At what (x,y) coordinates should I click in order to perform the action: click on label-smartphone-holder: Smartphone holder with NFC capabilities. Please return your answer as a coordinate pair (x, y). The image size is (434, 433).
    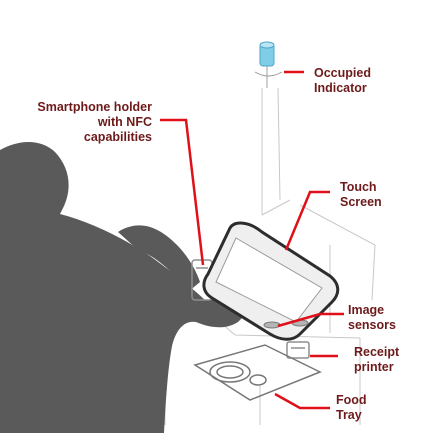
    Looking at the image, I should click on (94, 122).